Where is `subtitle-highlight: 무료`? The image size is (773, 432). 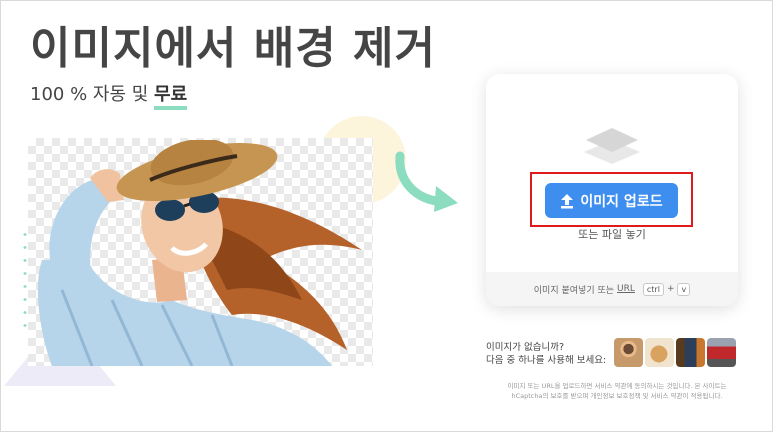 subtitle-highlight: 무료 is located at coordinates (171, 97).